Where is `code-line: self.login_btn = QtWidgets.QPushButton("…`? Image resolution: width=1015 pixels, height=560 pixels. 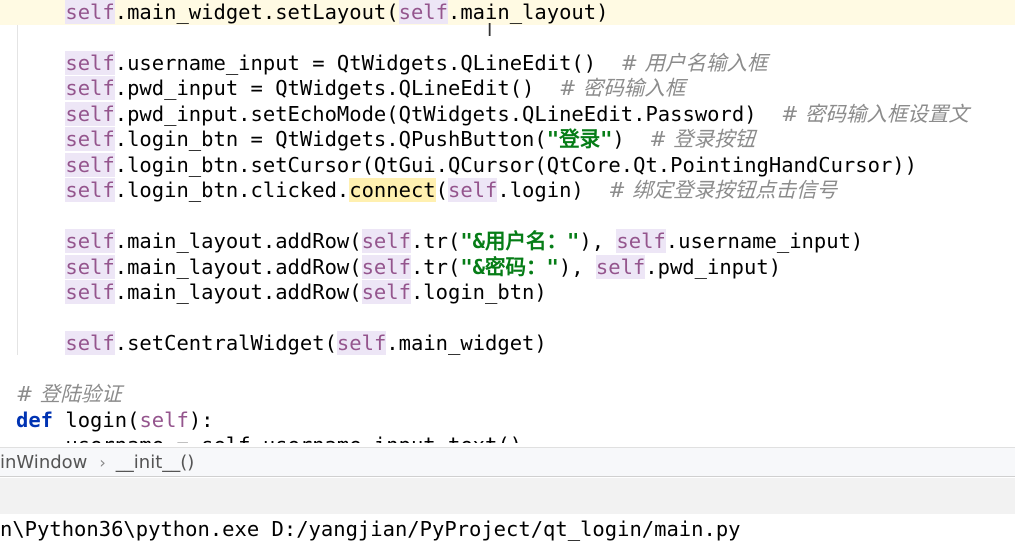 code-line: self.login_btn = QtWidgets.QPushButton("… is located at coordinates (507, 140).